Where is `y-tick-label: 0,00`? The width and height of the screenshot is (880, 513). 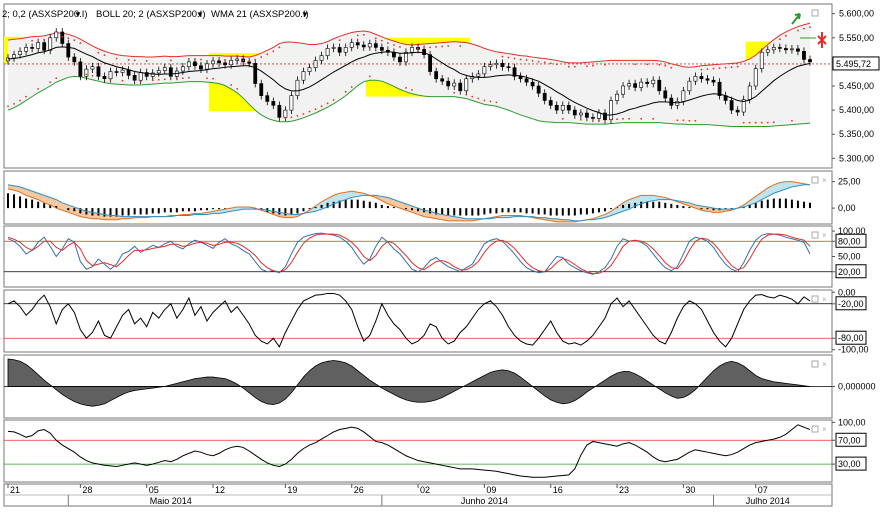
y-tick-label: 0,00 is located at coordinates (847, 208).